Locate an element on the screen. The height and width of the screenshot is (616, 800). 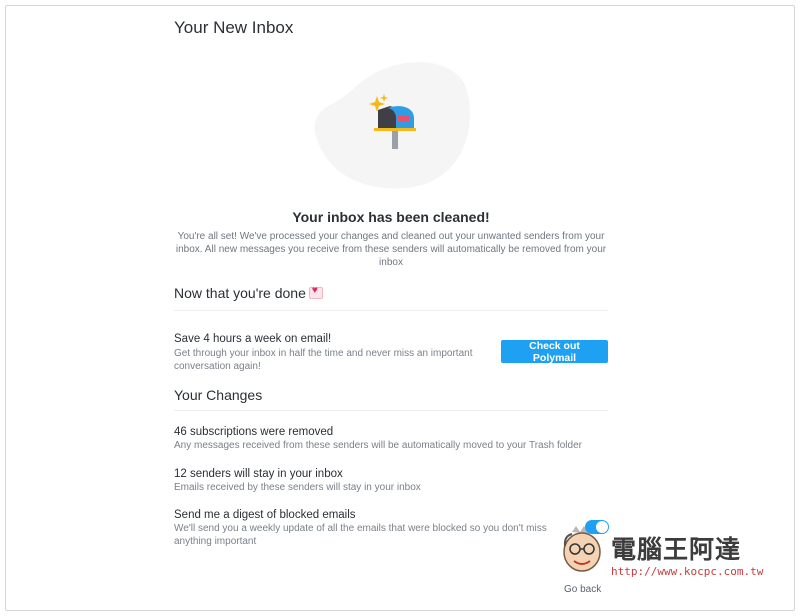
change-item-title: 46 subscriptions were removed is located at coordinates (254, 432).